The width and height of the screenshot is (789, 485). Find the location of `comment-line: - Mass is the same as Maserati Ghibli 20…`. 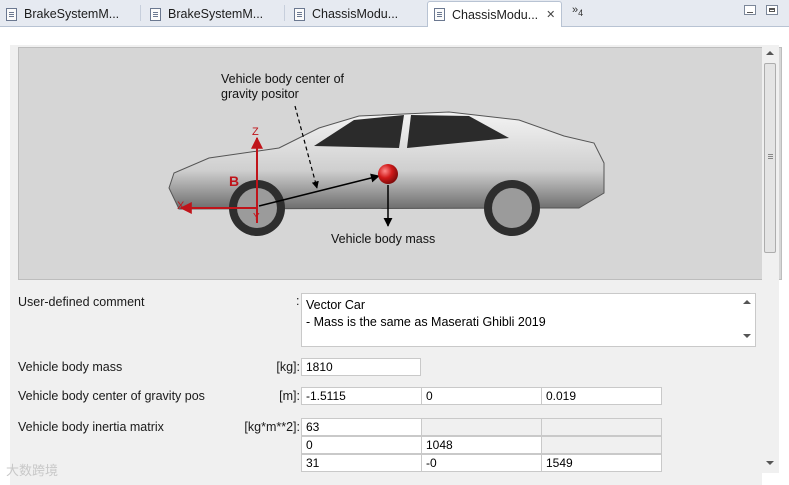

comment-line: - Mass is the same as Maserati Ghibli 20… is located at coordinates (426, 322).